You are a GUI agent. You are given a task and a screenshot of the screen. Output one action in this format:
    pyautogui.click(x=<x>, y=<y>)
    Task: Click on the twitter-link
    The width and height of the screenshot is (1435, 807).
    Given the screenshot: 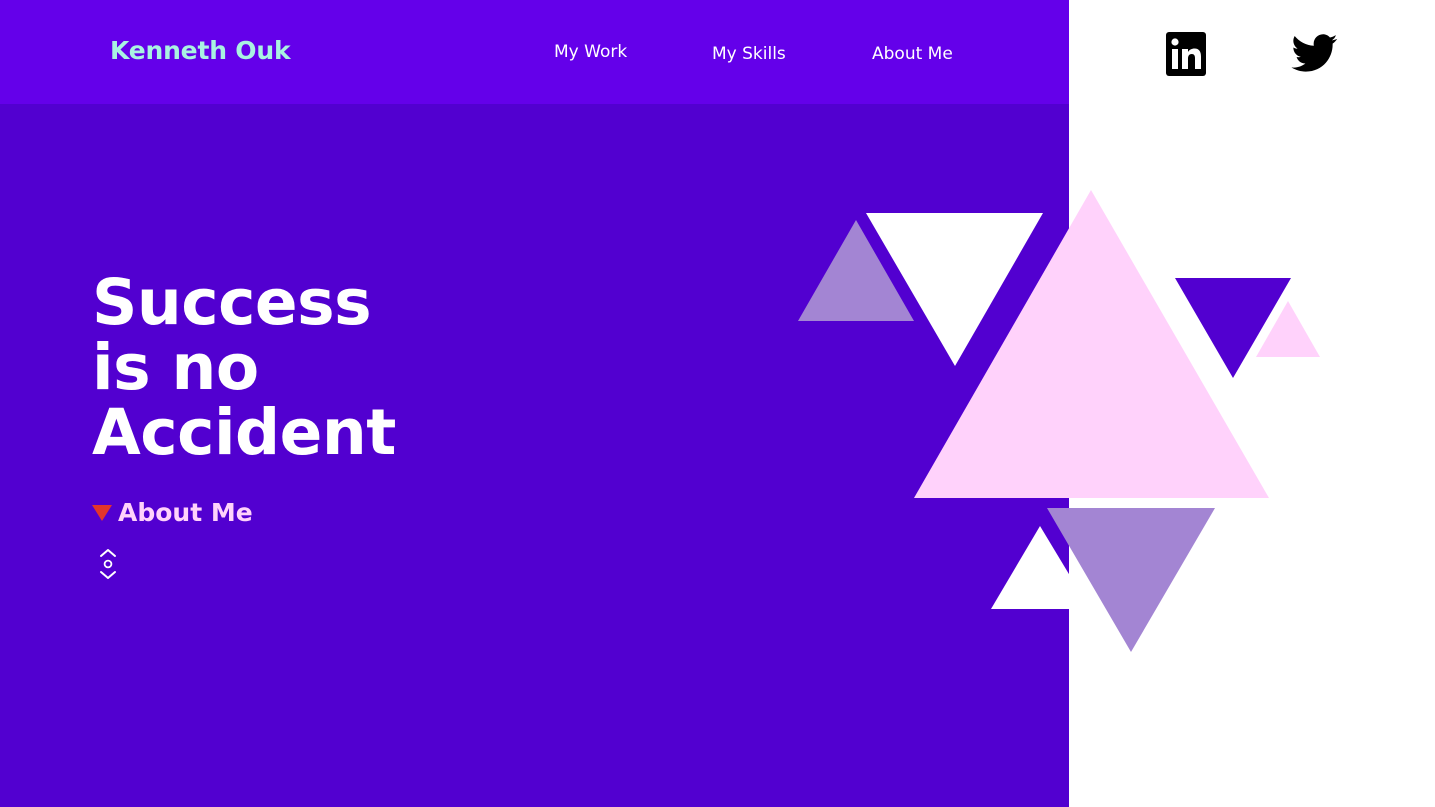 What is the action you would take?
    pyautogui.click(x=1315, y=55)
    